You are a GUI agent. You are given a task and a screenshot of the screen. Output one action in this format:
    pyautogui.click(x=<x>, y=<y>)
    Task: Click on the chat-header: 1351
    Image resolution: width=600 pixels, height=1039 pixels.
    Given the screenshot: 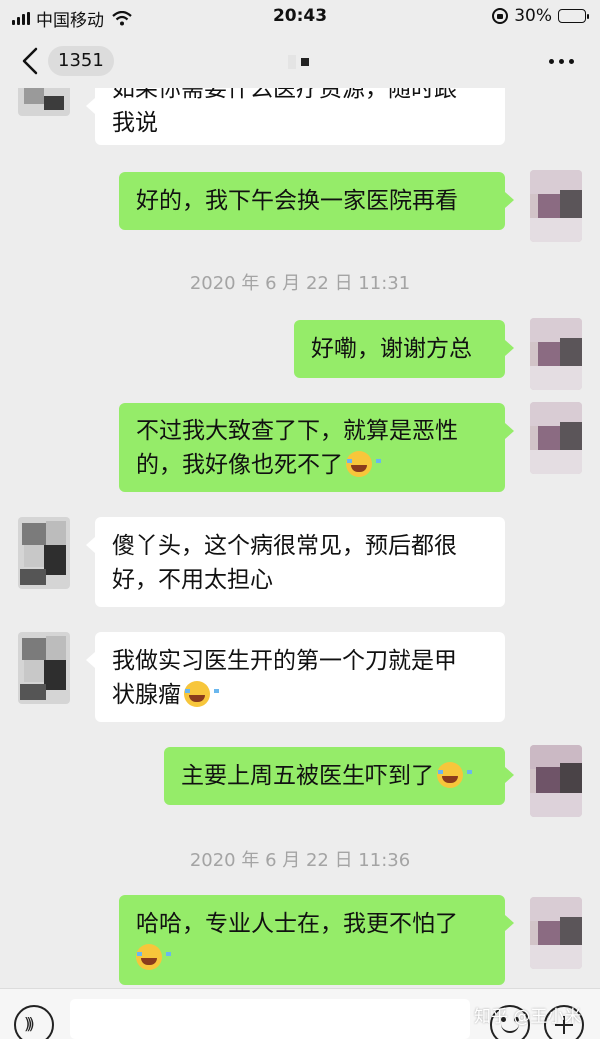 What is the action you would take?
    pyautogui.click(x=300, y=61)
    